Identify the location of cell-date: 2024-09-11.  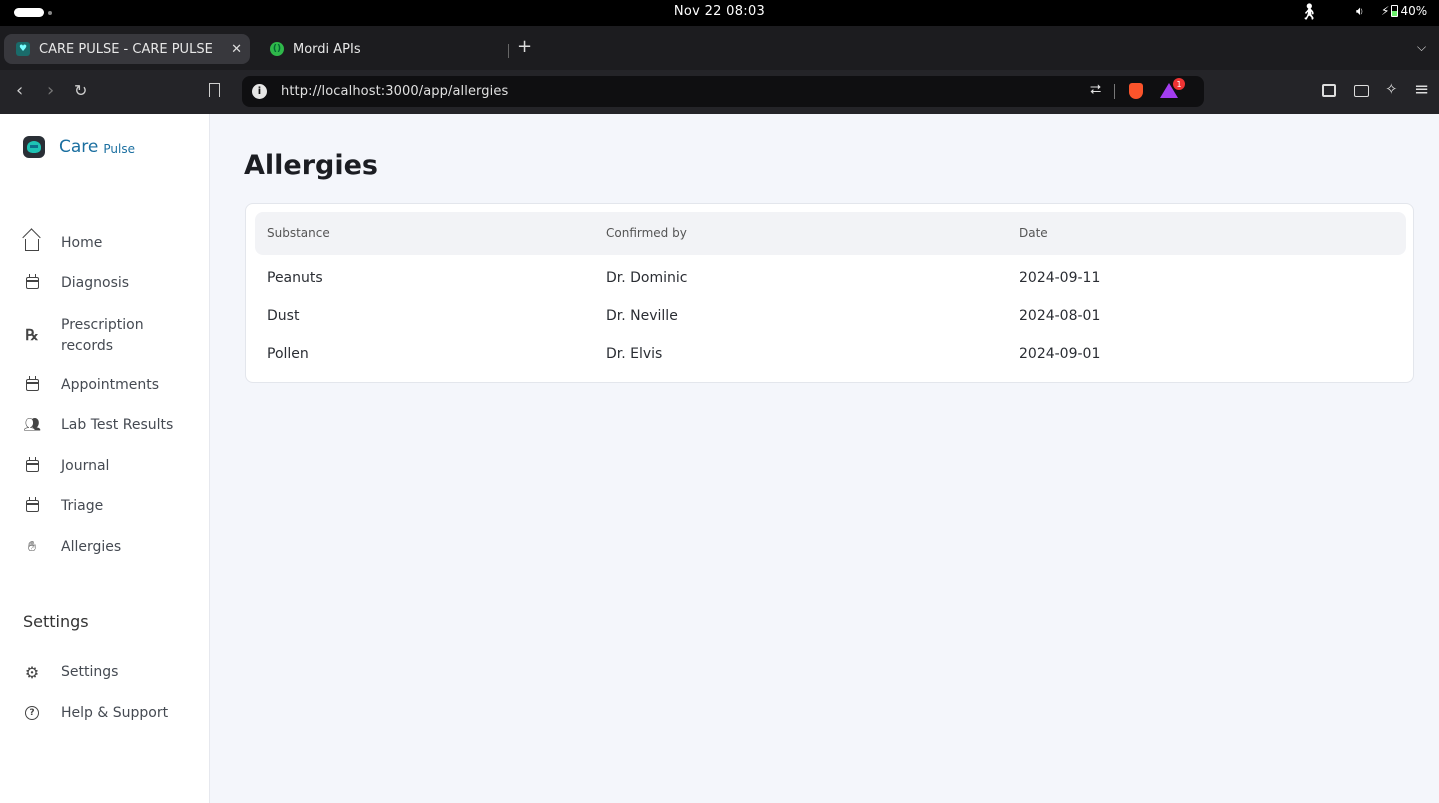
(1060, 278).